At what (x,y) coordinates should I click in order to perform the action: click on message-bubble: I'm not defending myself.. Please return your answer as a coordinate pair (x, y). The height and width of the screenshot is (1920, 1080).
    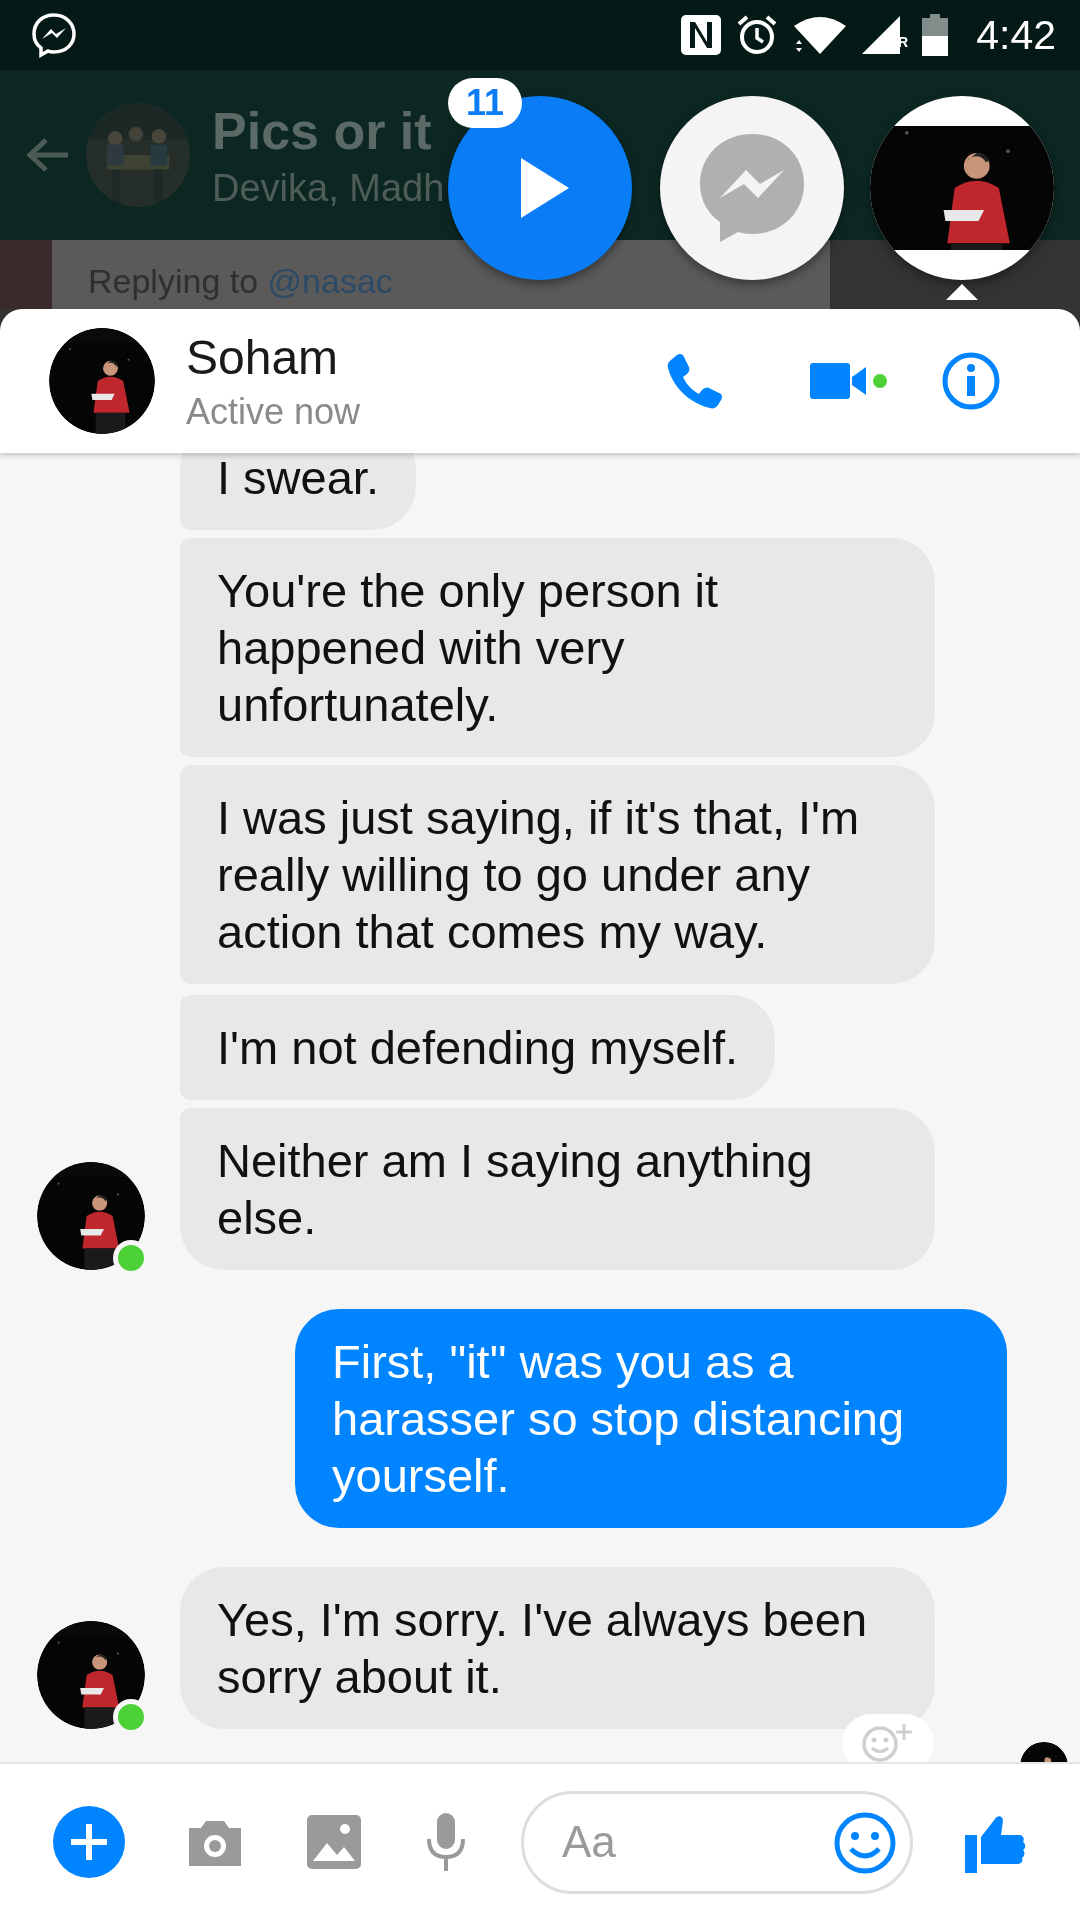
    Looking at the image, I should click on (478, 1047).